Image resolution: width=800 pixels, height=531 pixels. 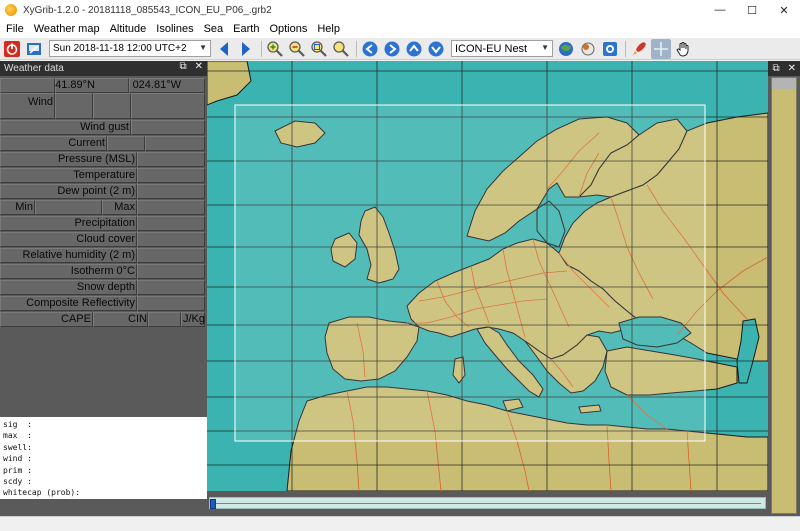 I want to click on pan-up-button, so click(x=414, y=49).